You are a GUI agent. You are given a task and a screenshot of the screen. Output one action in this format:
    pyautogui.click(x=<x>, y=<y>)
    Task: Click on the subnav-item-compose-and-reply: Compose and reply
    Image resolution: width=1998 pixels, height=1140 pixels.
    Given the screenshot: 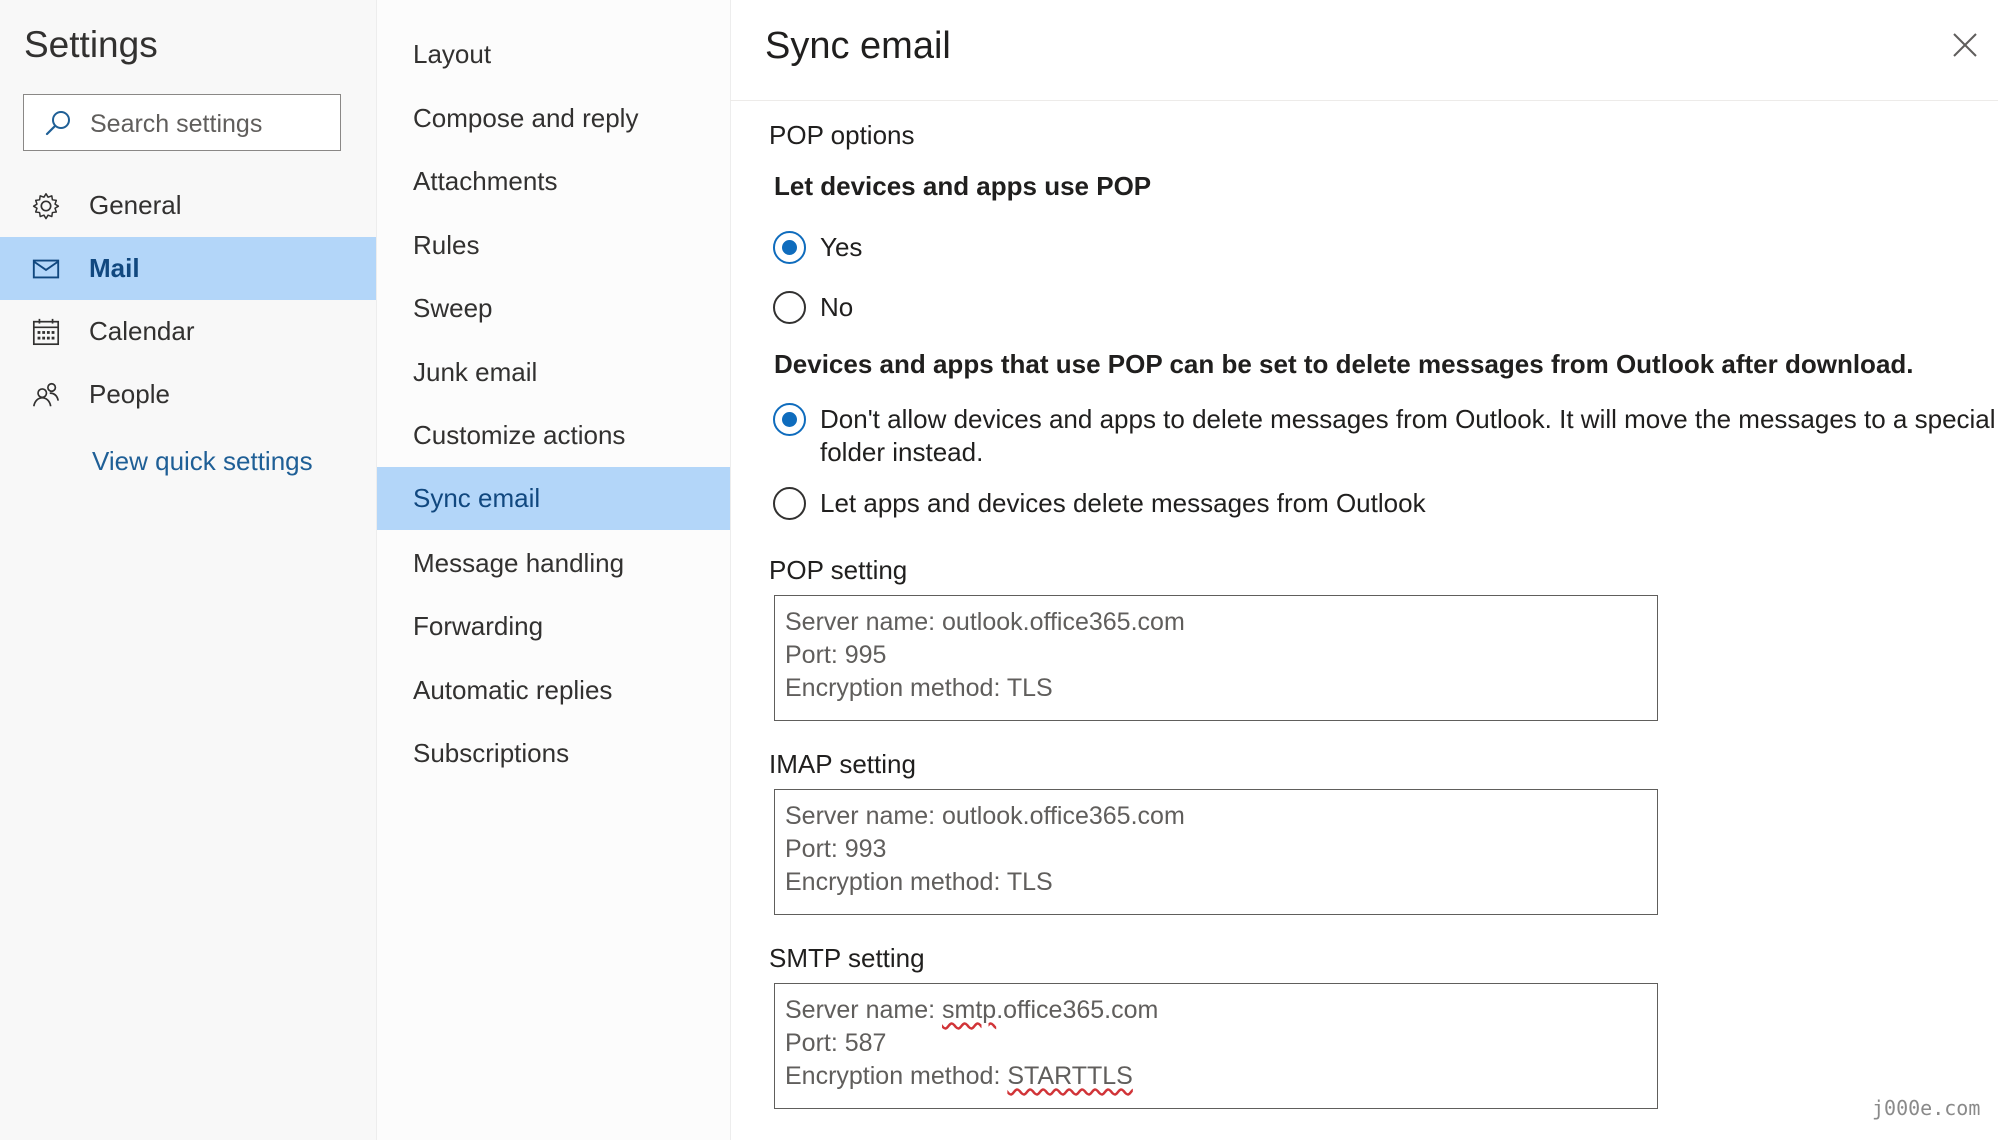 What is the action you would take?
    pyautogui.click(x=553, y=118)
    